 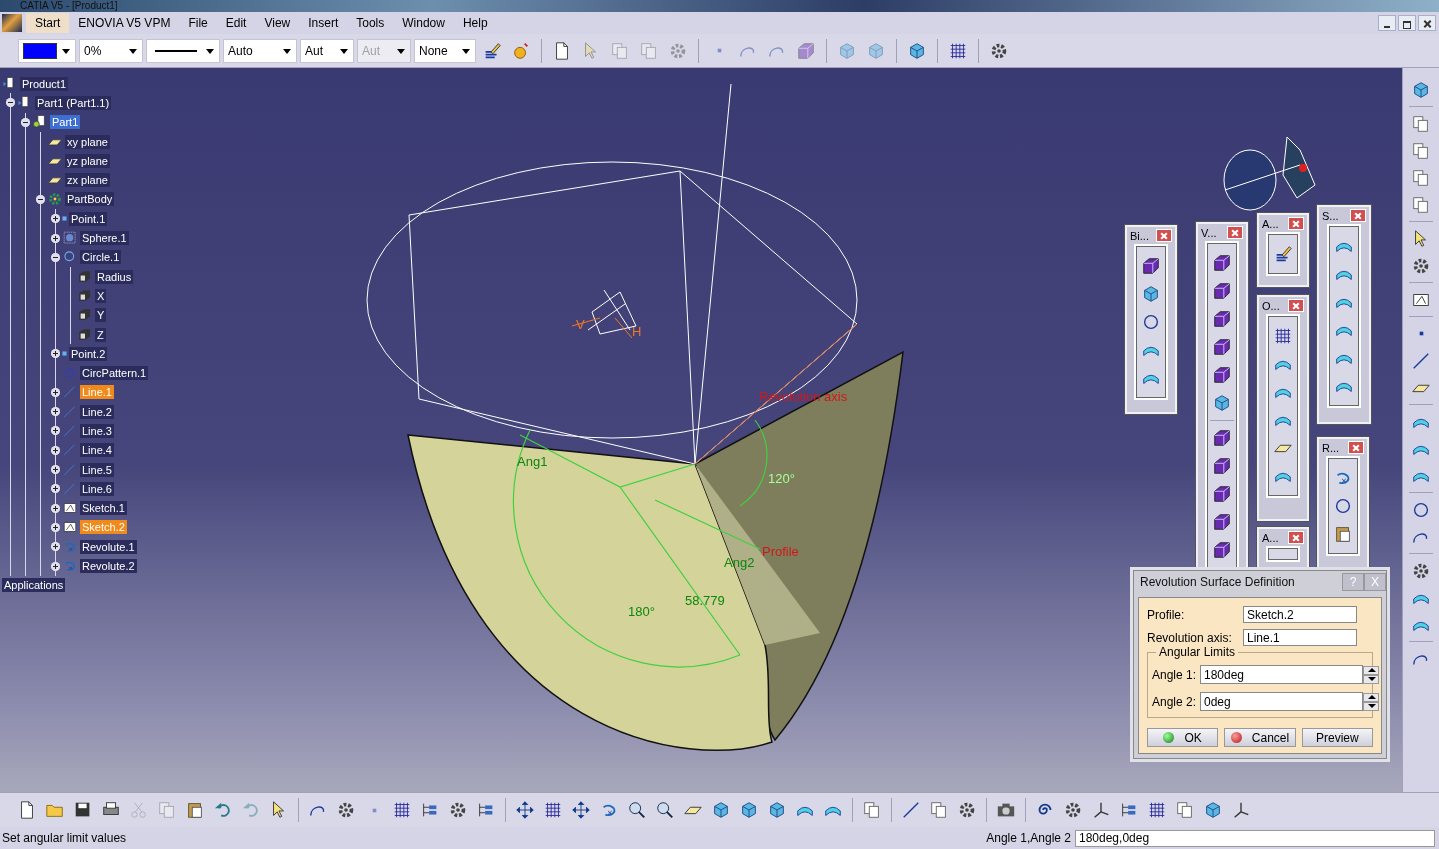 What do you see at coordinates (101, 295) in the screenshot?
I see `tree-item: X` at bounding box center [101, 295].